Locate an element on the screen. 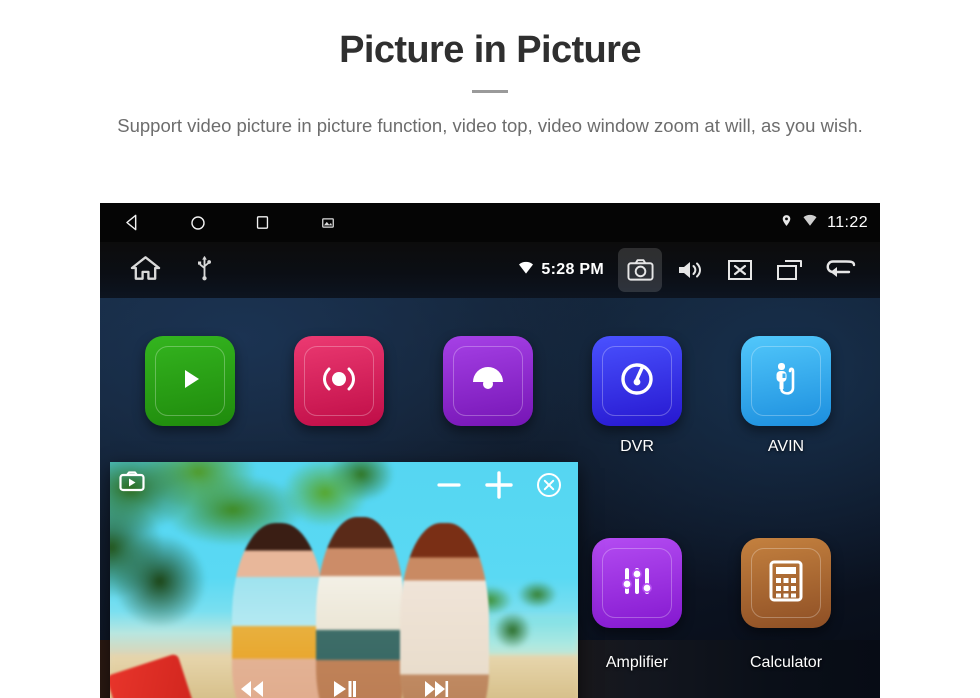  netflix-tile is located at coordinates (190, 381).